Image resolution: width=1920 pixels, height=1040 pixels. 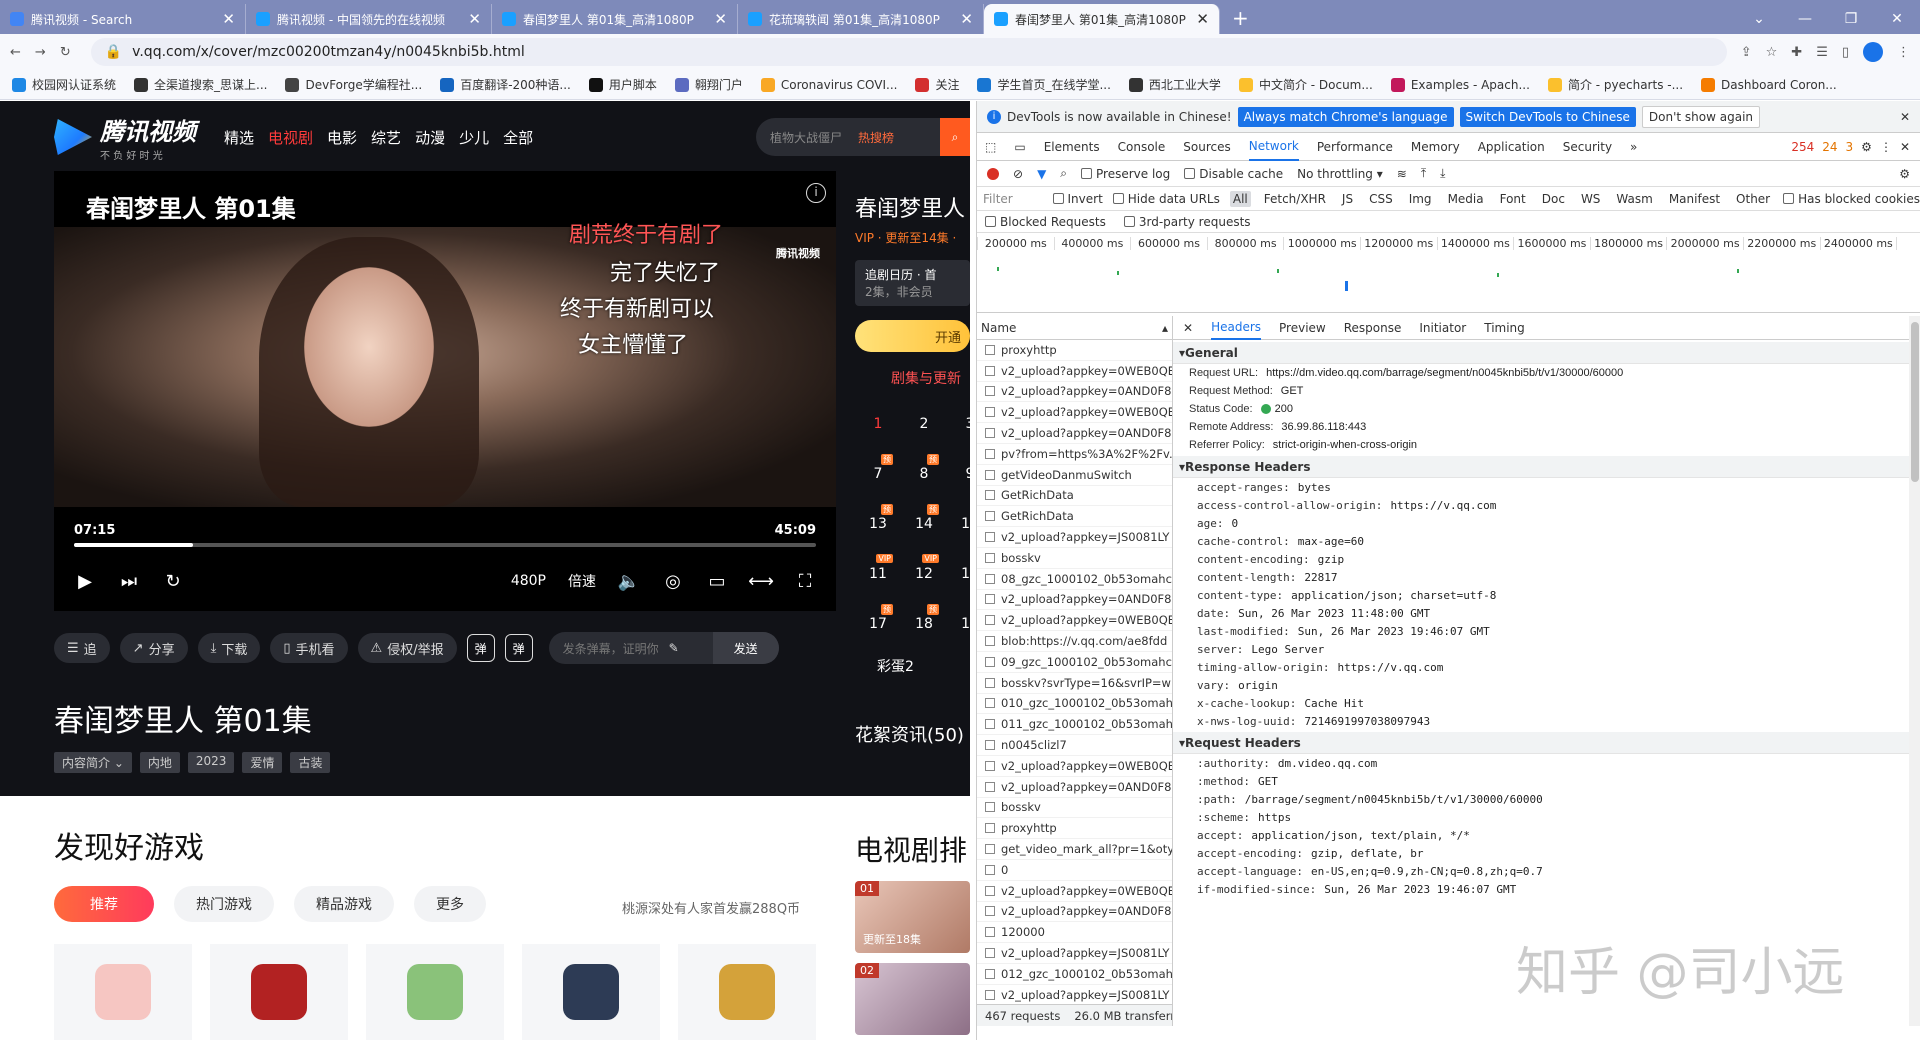 What do you see at coordinates (1796, 52) in the screenshot?
I see `extensions-icon: ✚` at bounding box center [1796, 52].